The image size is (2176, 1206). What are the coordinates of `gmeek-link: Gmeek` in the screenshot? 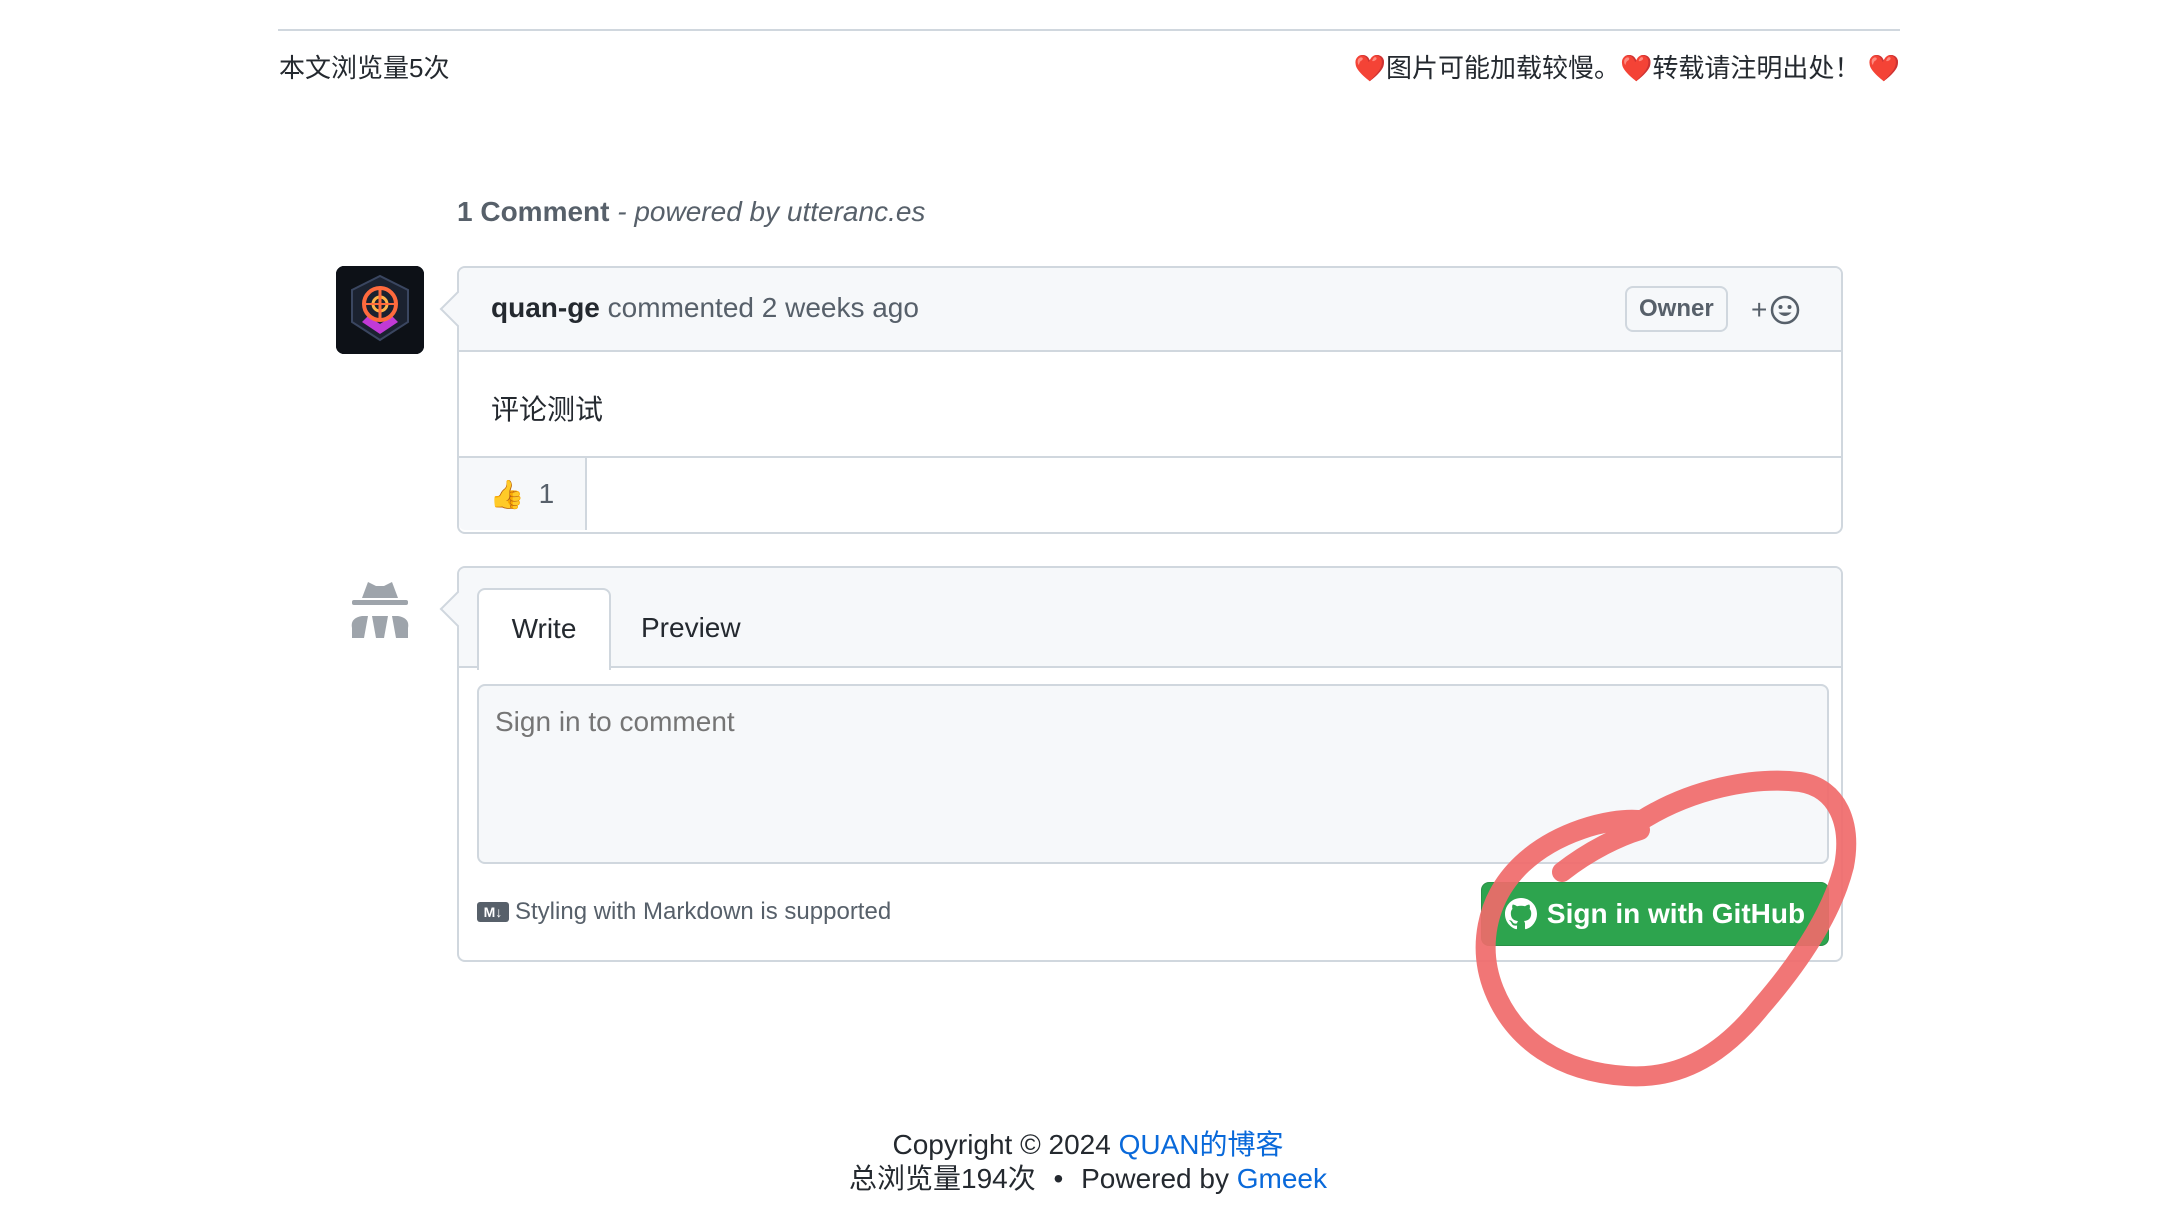 It's located at (1282, 1178).